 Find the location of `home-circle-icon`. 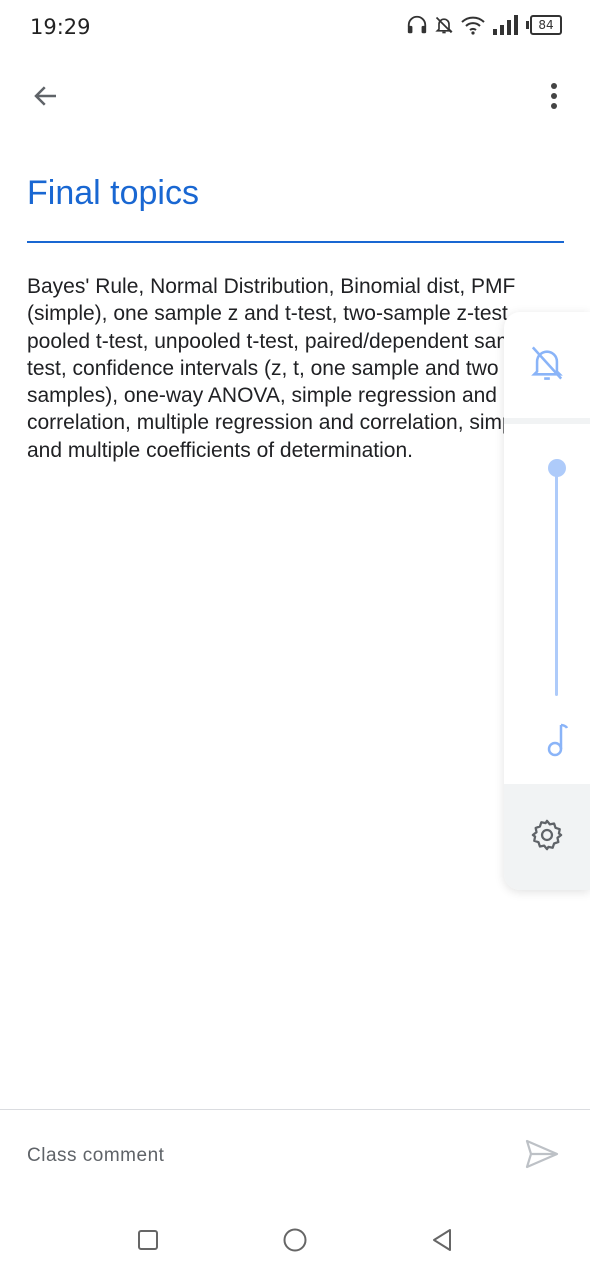

home-circle-icon is located at coordinates (295, 1242).